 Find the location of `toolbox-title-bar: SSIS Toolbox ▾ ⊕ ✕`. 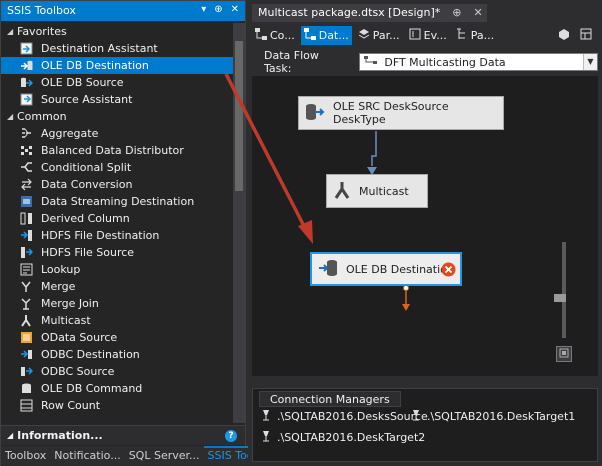

toolbox-title-bar: SSIS Toolbox ▾ ⊕ ✕ is located at coordinates (123, 11).